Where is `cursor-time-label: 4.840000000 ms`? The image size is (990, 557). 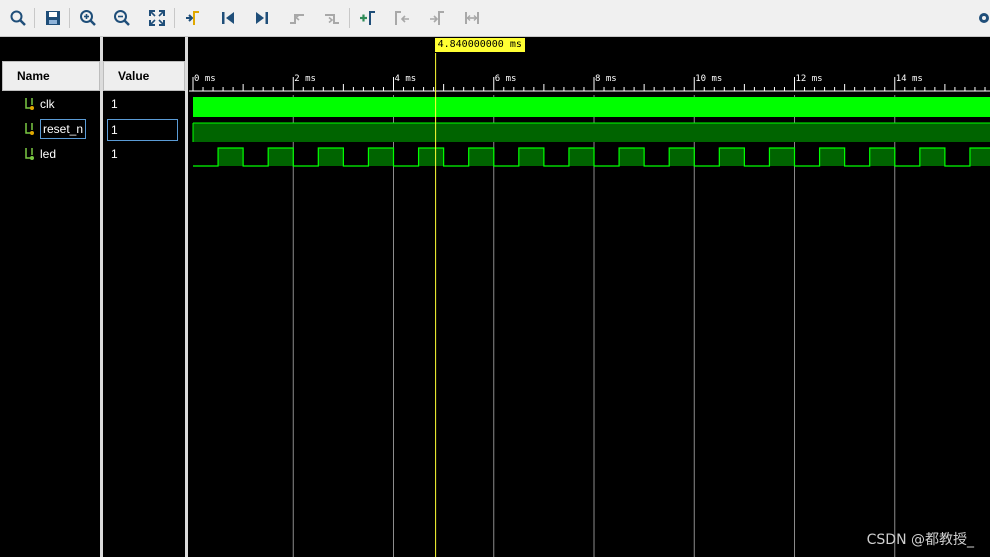 cursor-time-label: 4.840000000 ms is located at coordinates (479, 45).